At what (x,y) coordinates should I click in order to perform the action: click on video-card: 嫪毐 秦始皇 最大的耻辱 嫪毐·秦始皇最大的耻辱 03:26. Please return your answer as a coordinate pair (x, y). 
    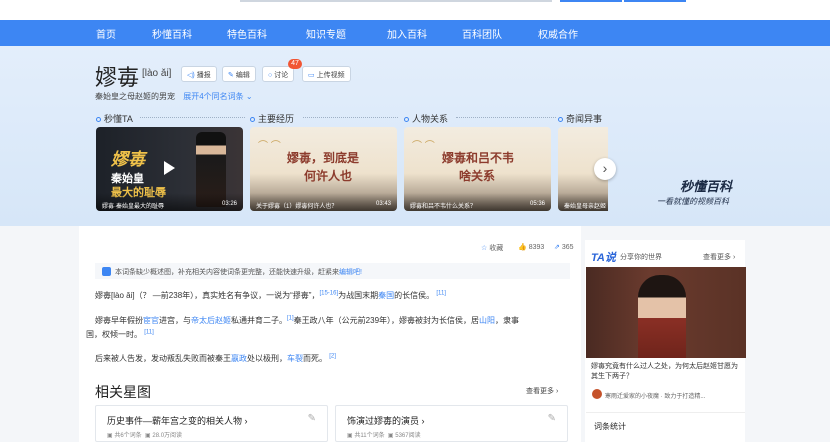
    Looking at the image, I should click on (169, 169).